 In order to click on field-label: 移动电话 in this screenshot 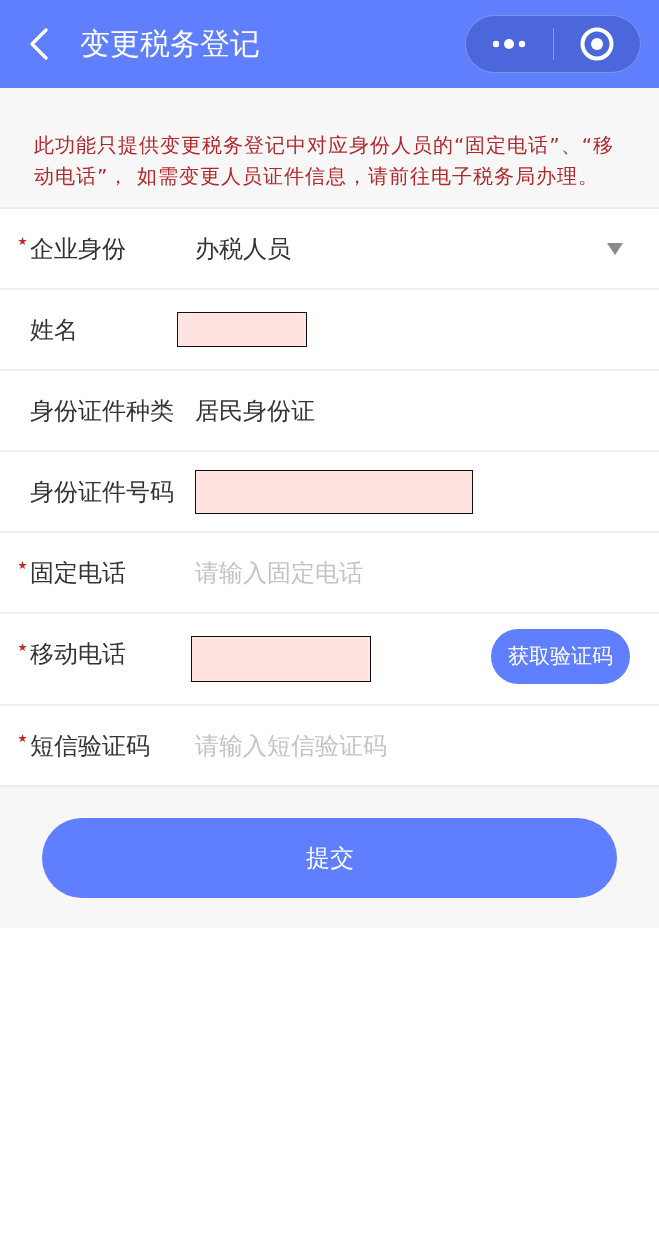, I will do `click(78, 654)`.